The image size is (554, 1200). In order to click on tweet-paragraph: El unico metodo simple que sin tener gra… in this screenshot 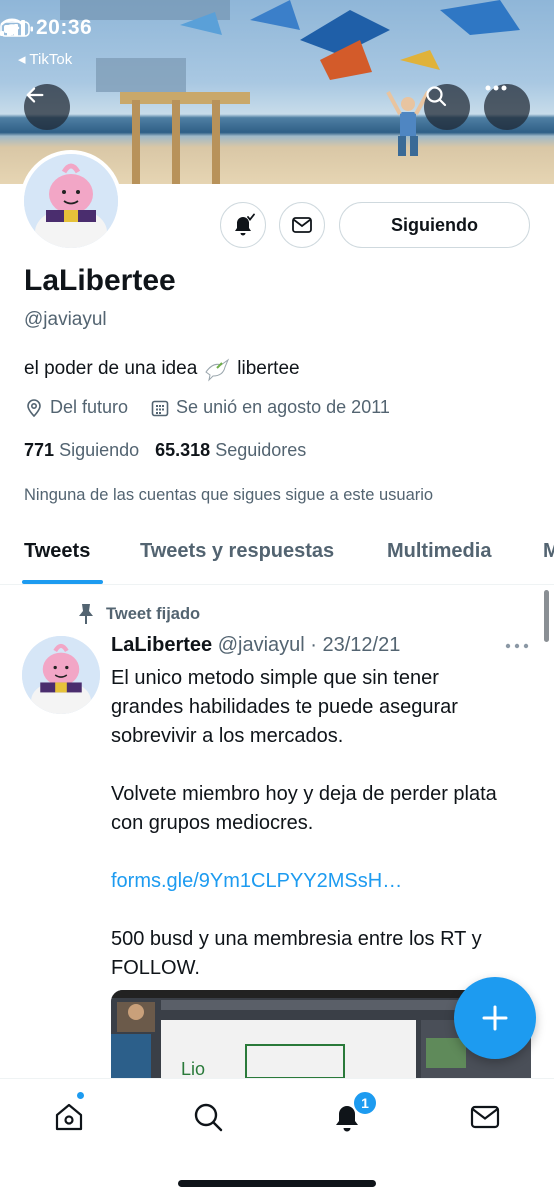, I will do `click(284, 707)`.